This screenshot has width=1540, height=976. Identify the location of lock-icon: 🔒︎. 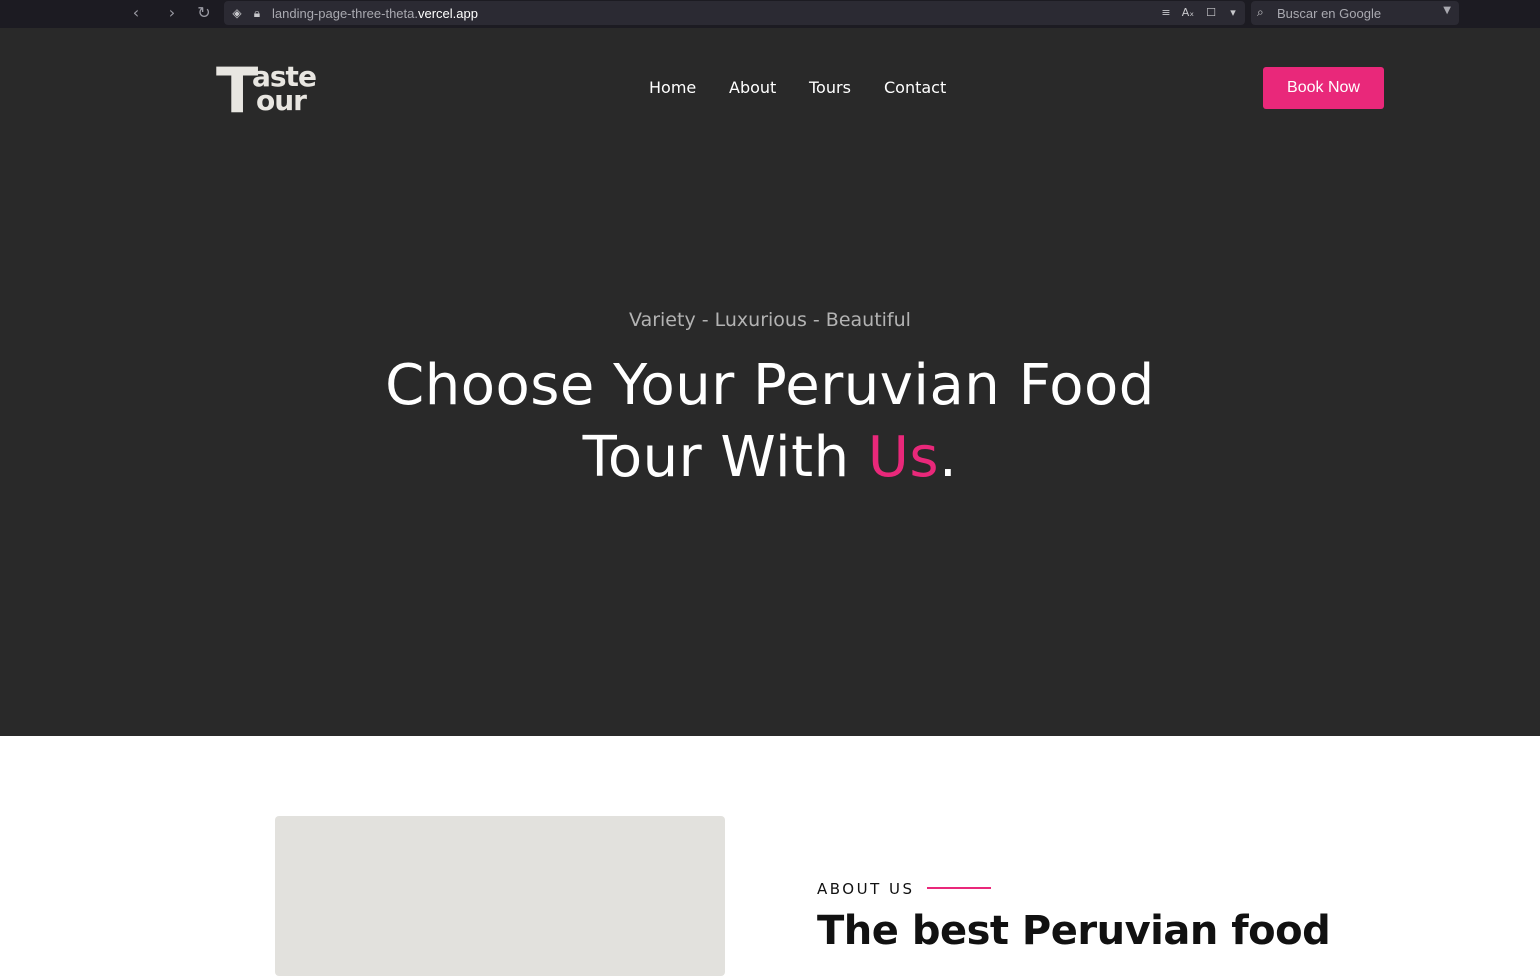
(257, 13).